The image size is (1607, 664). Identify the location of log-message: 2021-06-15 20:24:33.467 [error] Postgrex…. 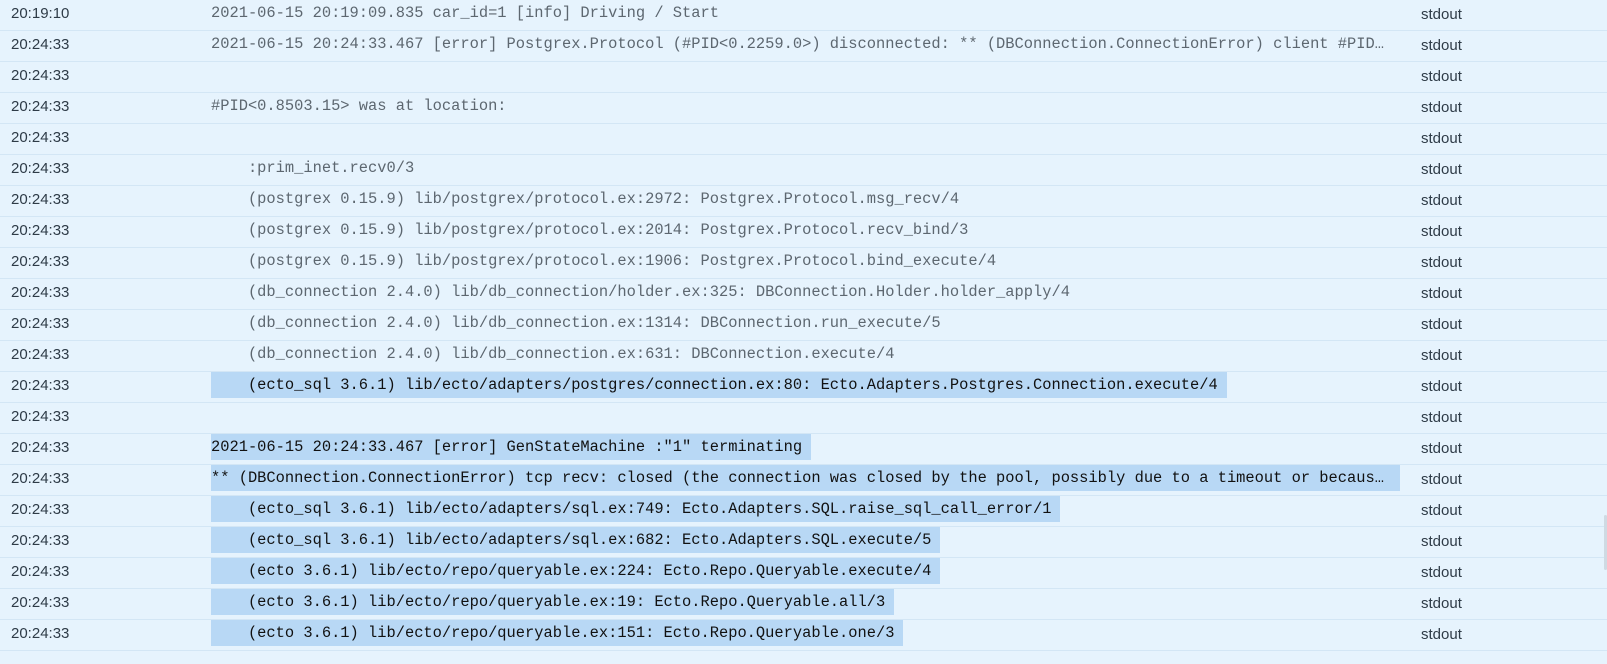
(801, 44).